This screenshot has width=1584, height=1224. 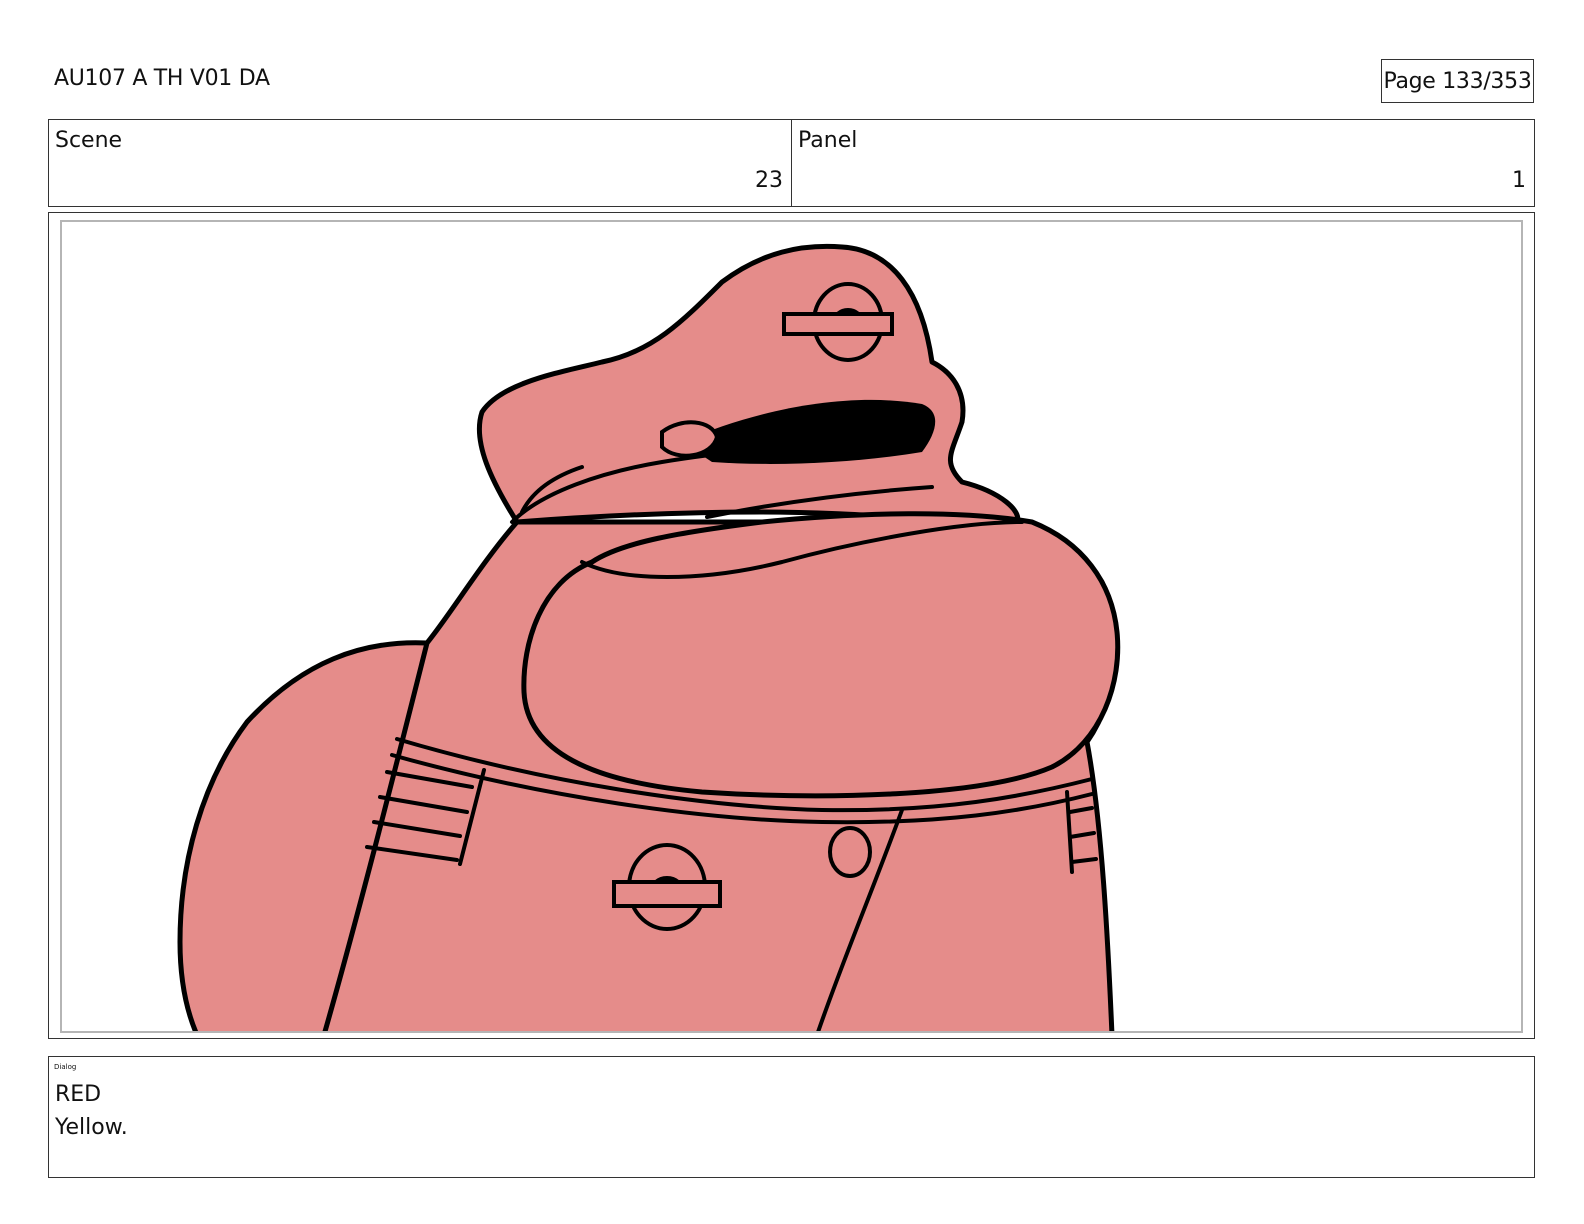 What do you see at coordinates (78, 1094) in the screenshot?
I see `dialog-speaker: RED` at bounding box center [78, 1094].